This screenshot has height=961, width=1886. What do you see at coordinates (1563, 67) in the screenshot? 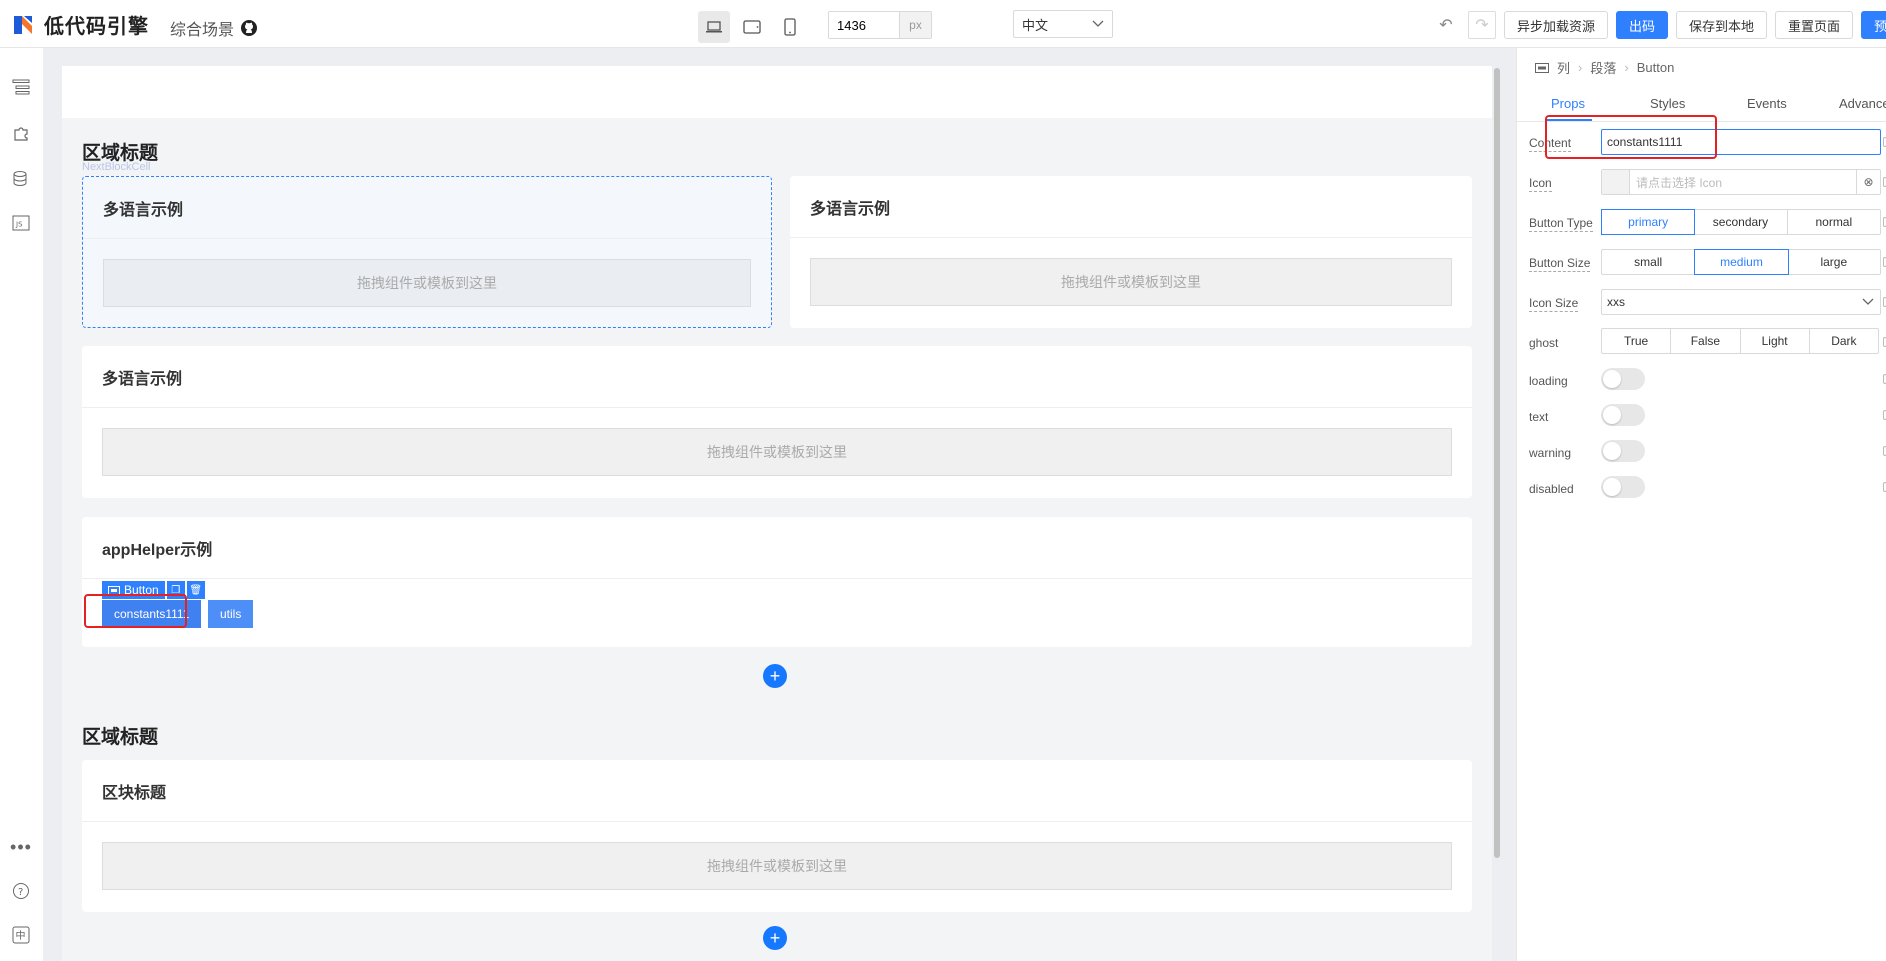
I see `breadcrumb-item: 列` at bounding box center [1563, 67].